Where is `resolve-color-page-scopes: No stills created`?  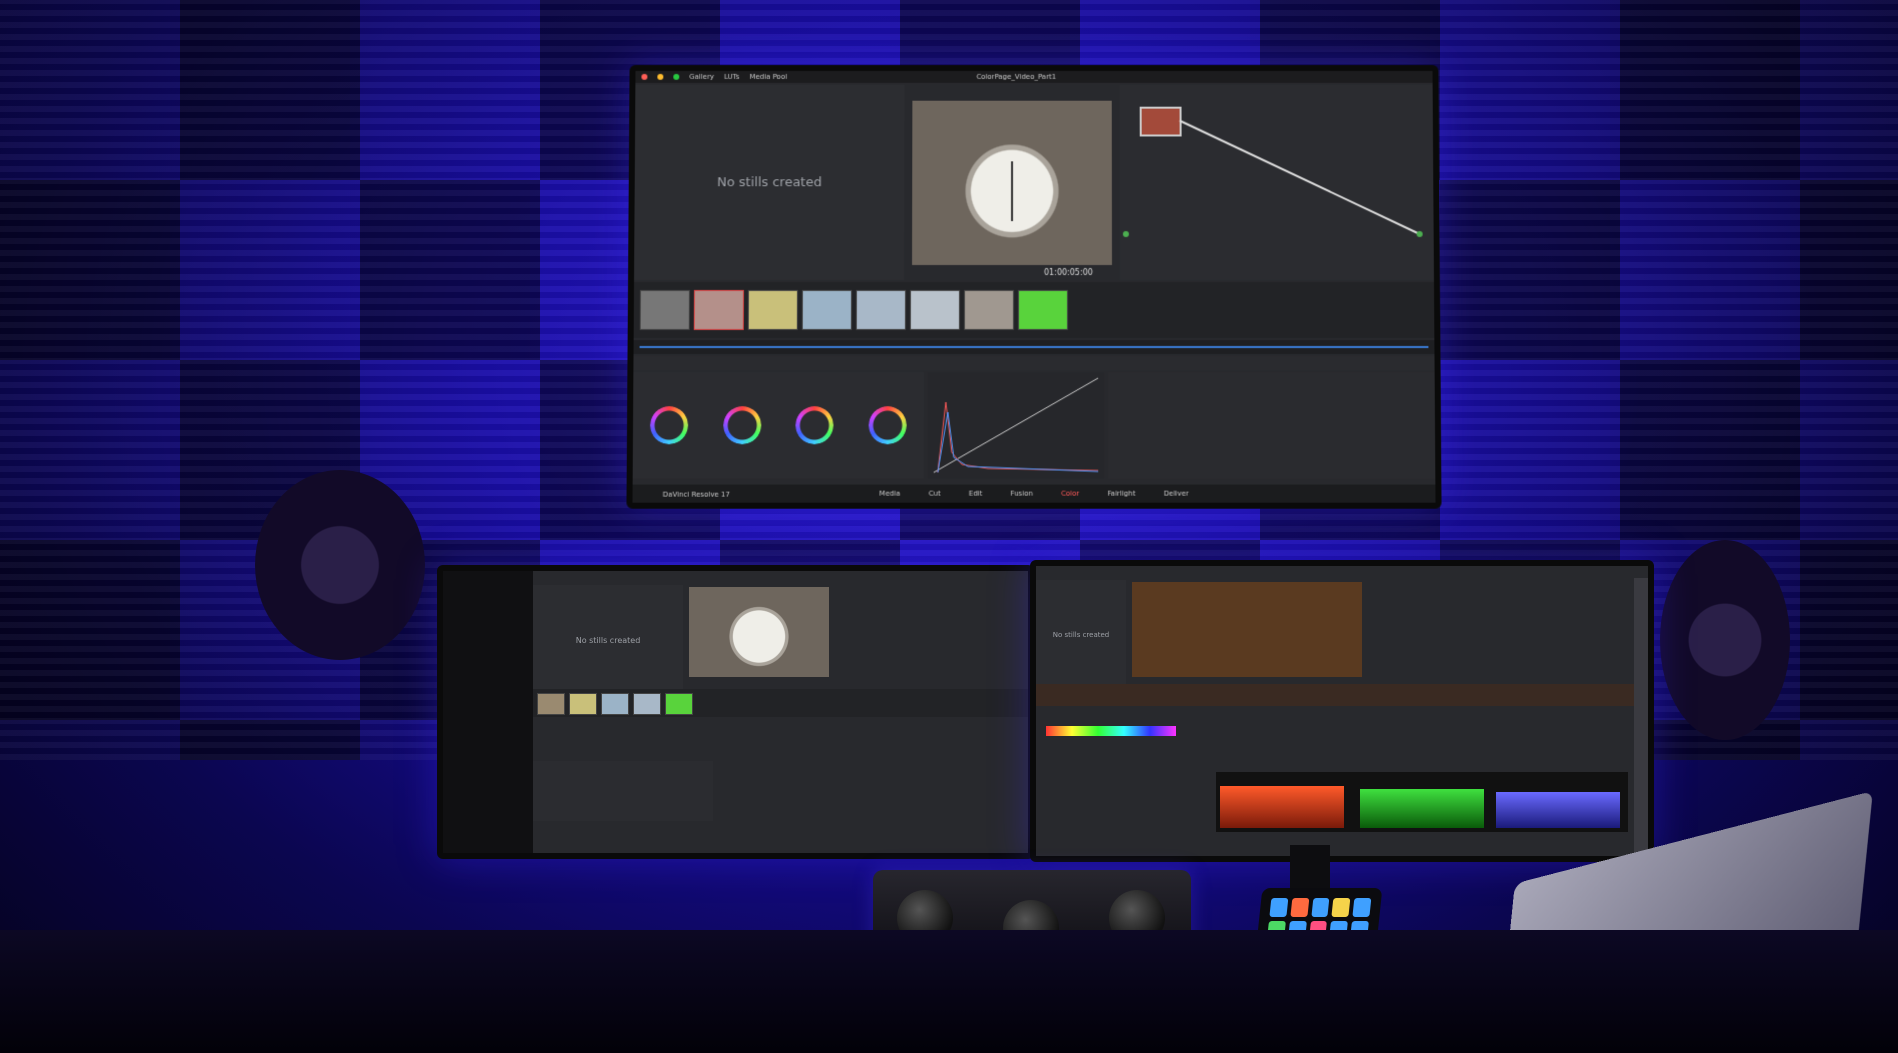 resolve-color-page-scopes: No stills created is located at coordinates (1342, 711).